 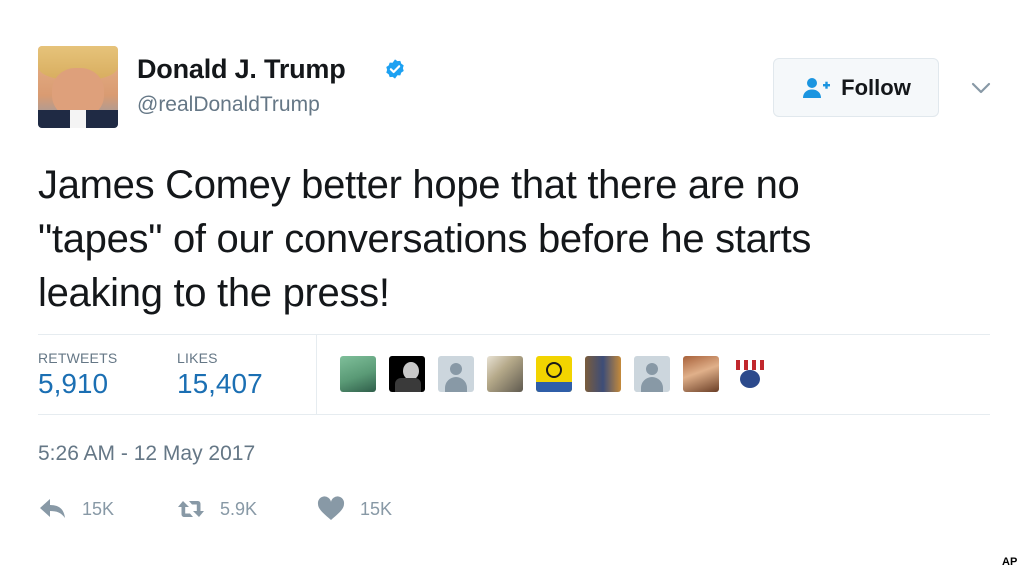 I want to click on stats-divider-top, so click(x=514, y=334).